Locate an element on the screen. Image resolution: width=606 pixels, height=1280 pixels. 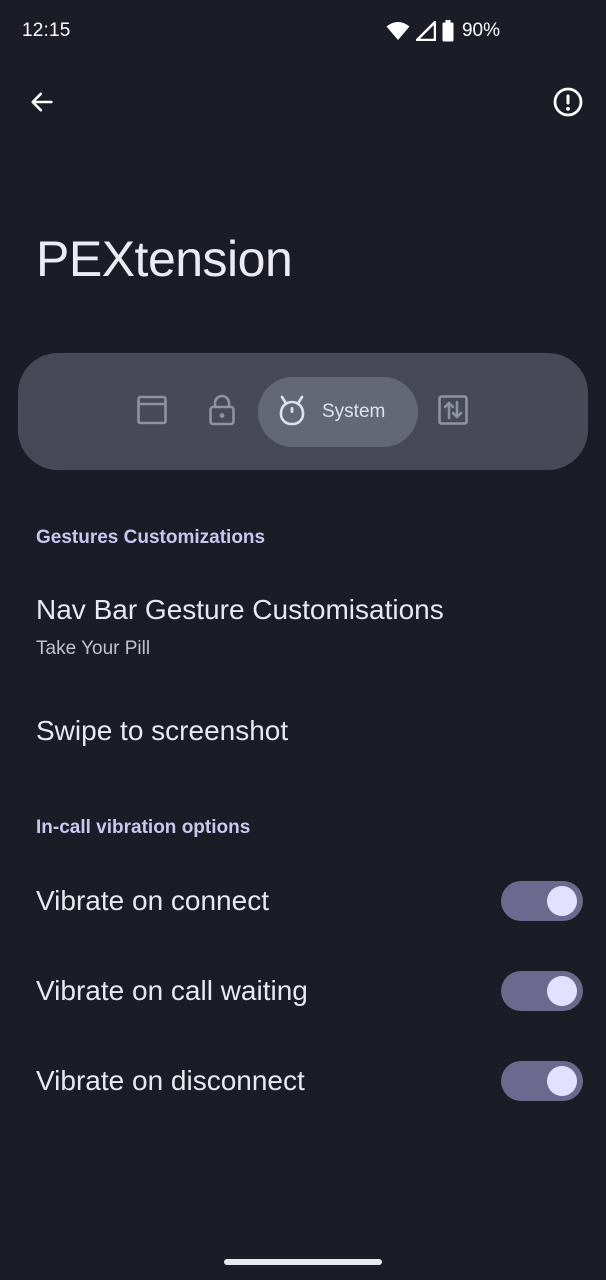
section-header-gestures: Gestures Customizations is located at coordinates (151, 537).